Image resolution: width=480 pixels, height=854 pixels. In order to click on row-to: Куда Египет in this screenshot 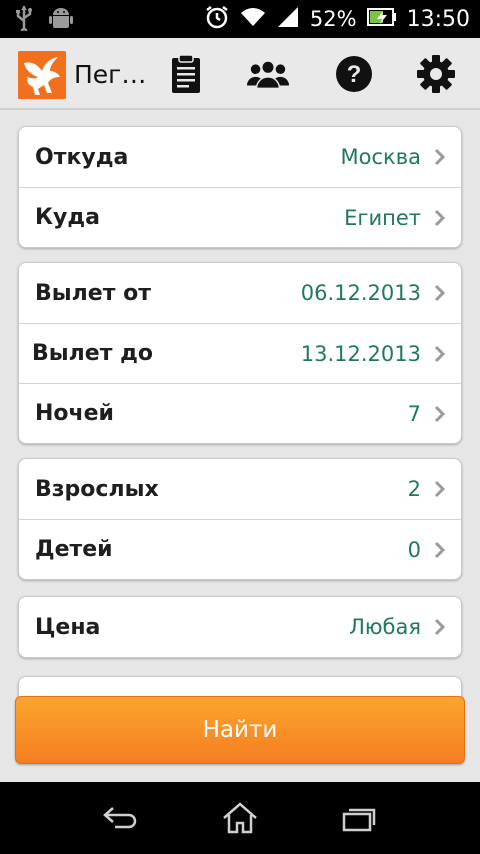, I will do `click(240, 217)`.